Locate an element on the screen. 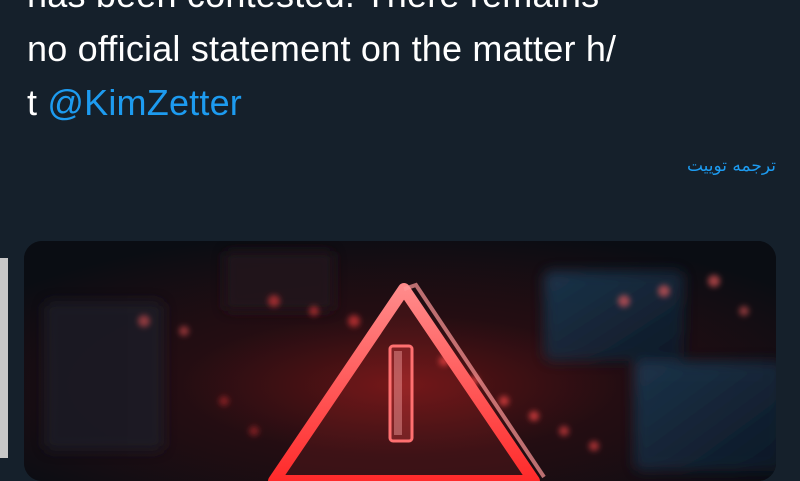 The width and height of the screenshot is (800, 481). tweet-text-line-3-prefix: t is located at coordinates (37, 102).